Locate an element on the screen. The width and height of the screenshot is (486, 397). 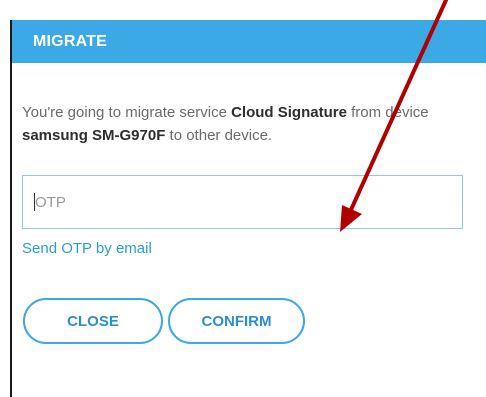
service-name: Cloud Signature is located at coordinates (289, 112).